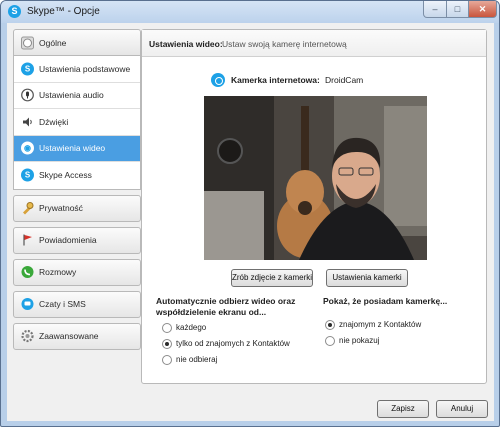 This screenshot has width=500, height=427. Describe the element at coordinates (53, 42) in the screenshot. I see `sidebar-group-label: Ogólne` at that location.